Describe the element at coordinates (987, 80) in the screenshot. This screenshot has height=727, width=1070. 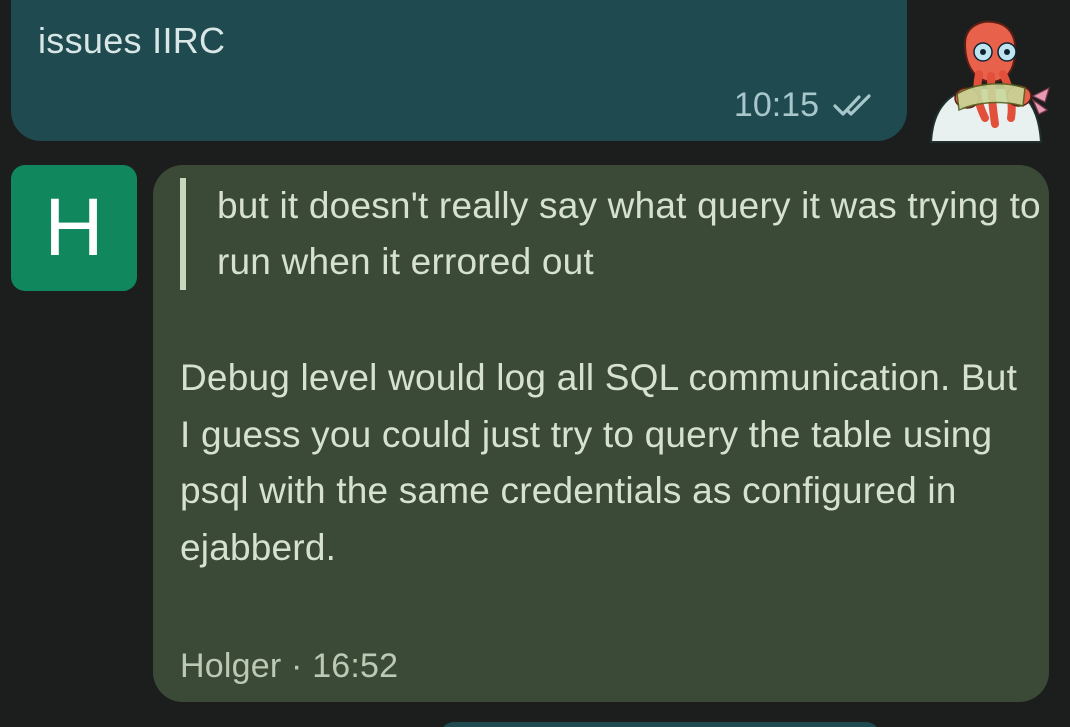
I see `cartoon-avatar-image` at that location.